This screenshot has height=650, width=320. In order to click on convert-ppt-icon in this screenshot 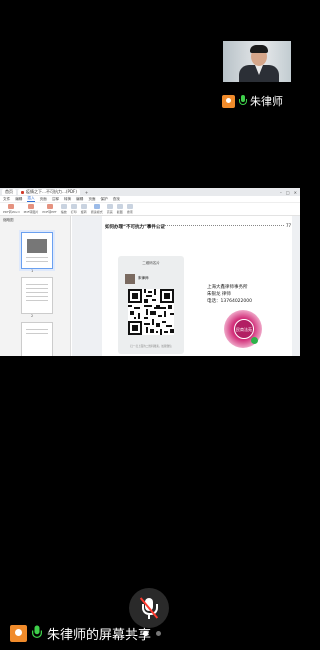, I will do `click(49, 206)`.